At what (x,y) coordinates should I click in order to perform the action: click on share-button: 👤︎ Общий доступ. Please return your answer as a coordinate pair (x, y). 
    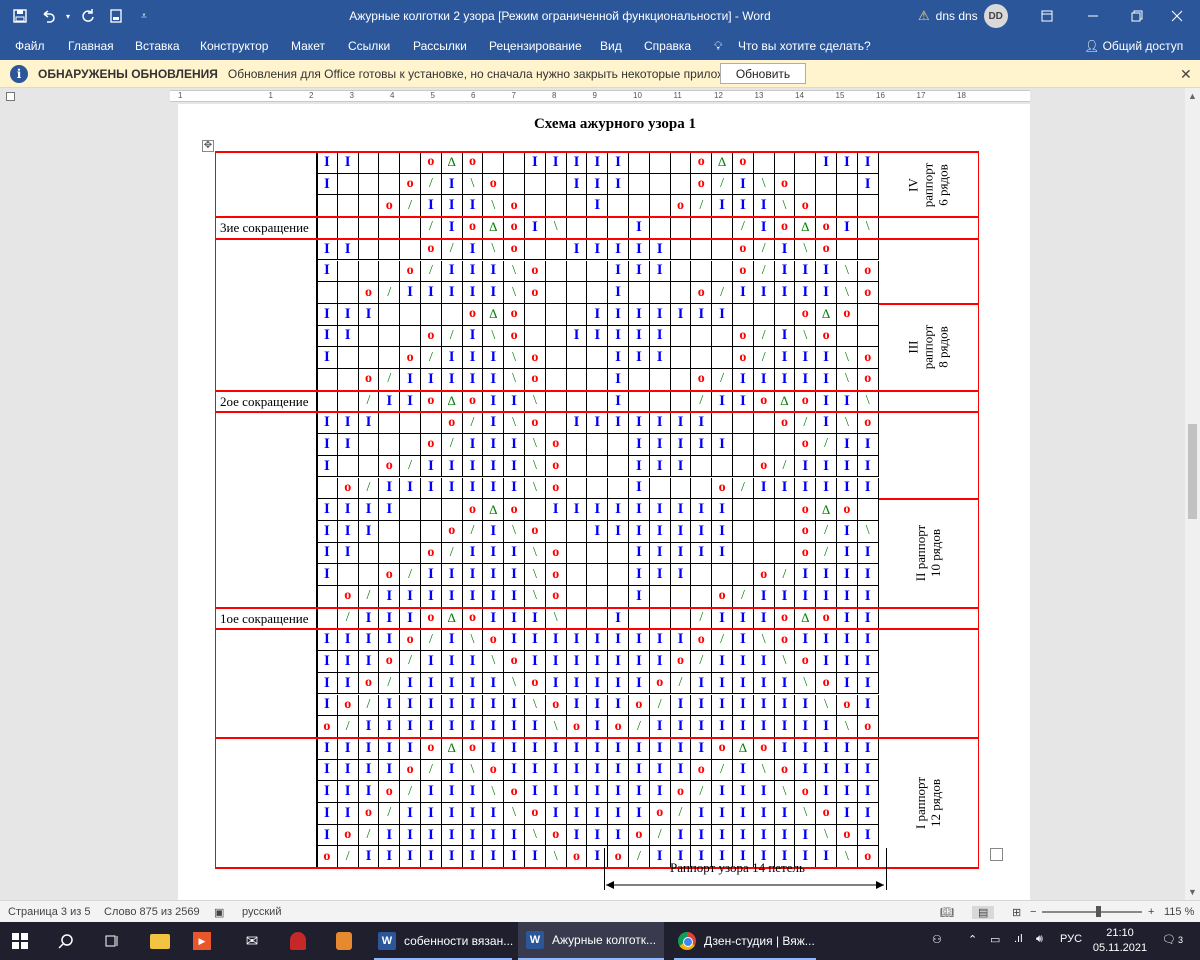
    Looking at the image, I should click on (1133, 46).